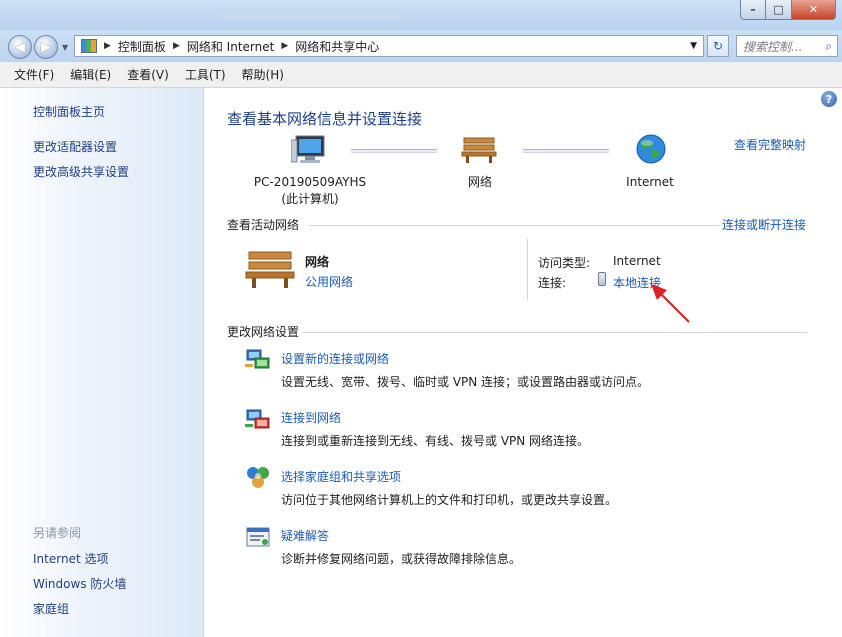  Describe the element at coordinates (142, 46) in the screenshot. I see `breadcrumb-control-panel: 控制面板` at that location.